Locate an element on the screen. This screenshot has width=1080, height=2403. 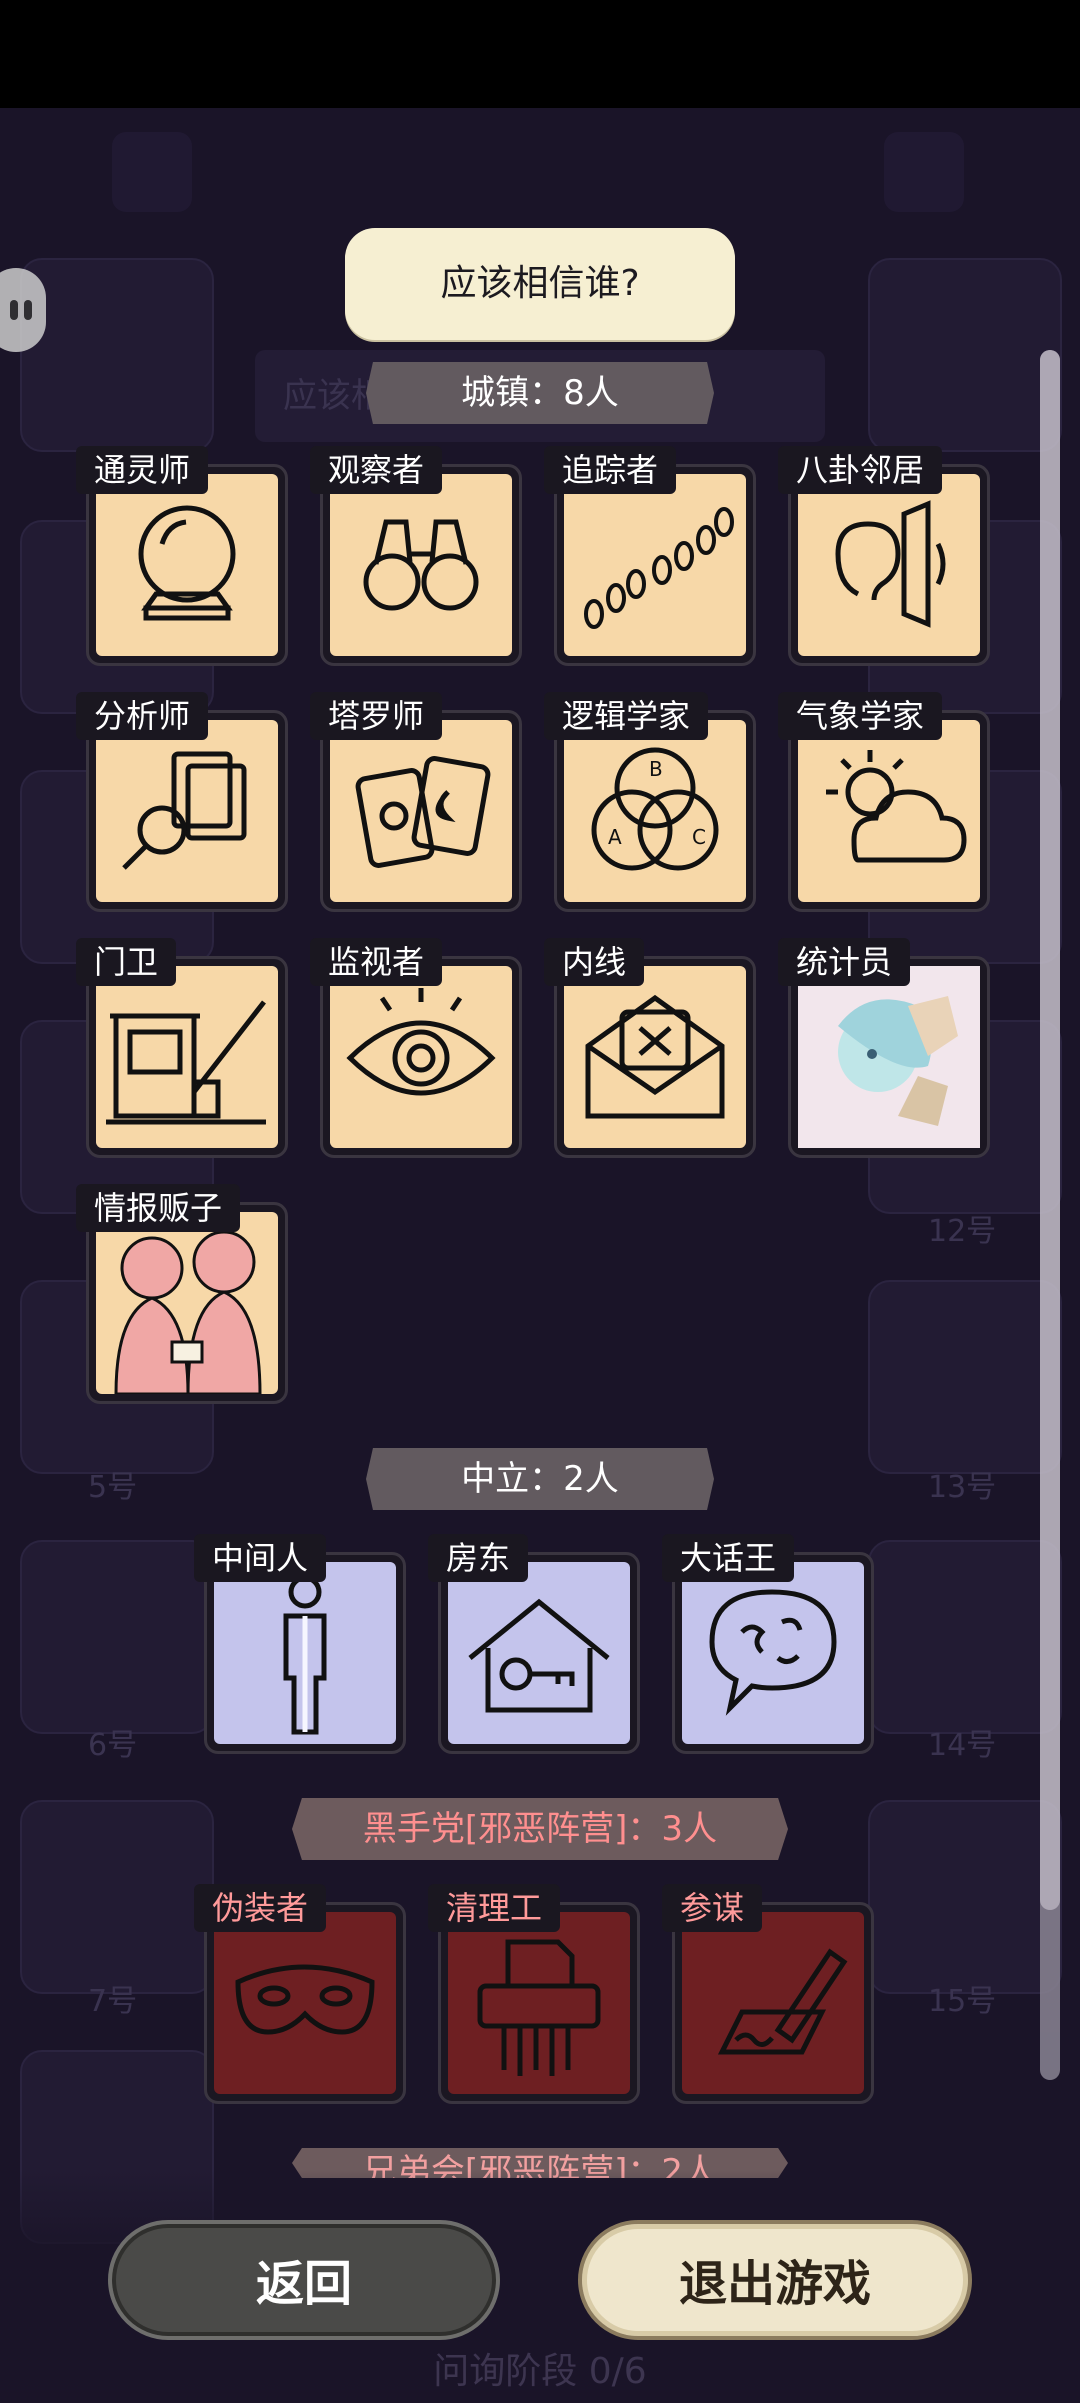
back-button: 返回 is located at coordinates (304, 2280).